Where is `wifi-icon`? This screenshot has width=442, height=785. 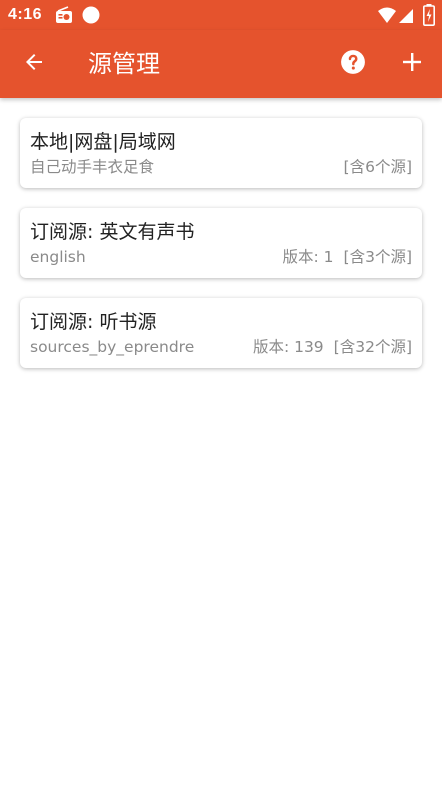 wifi-icon is located at coordinates (387, 17).